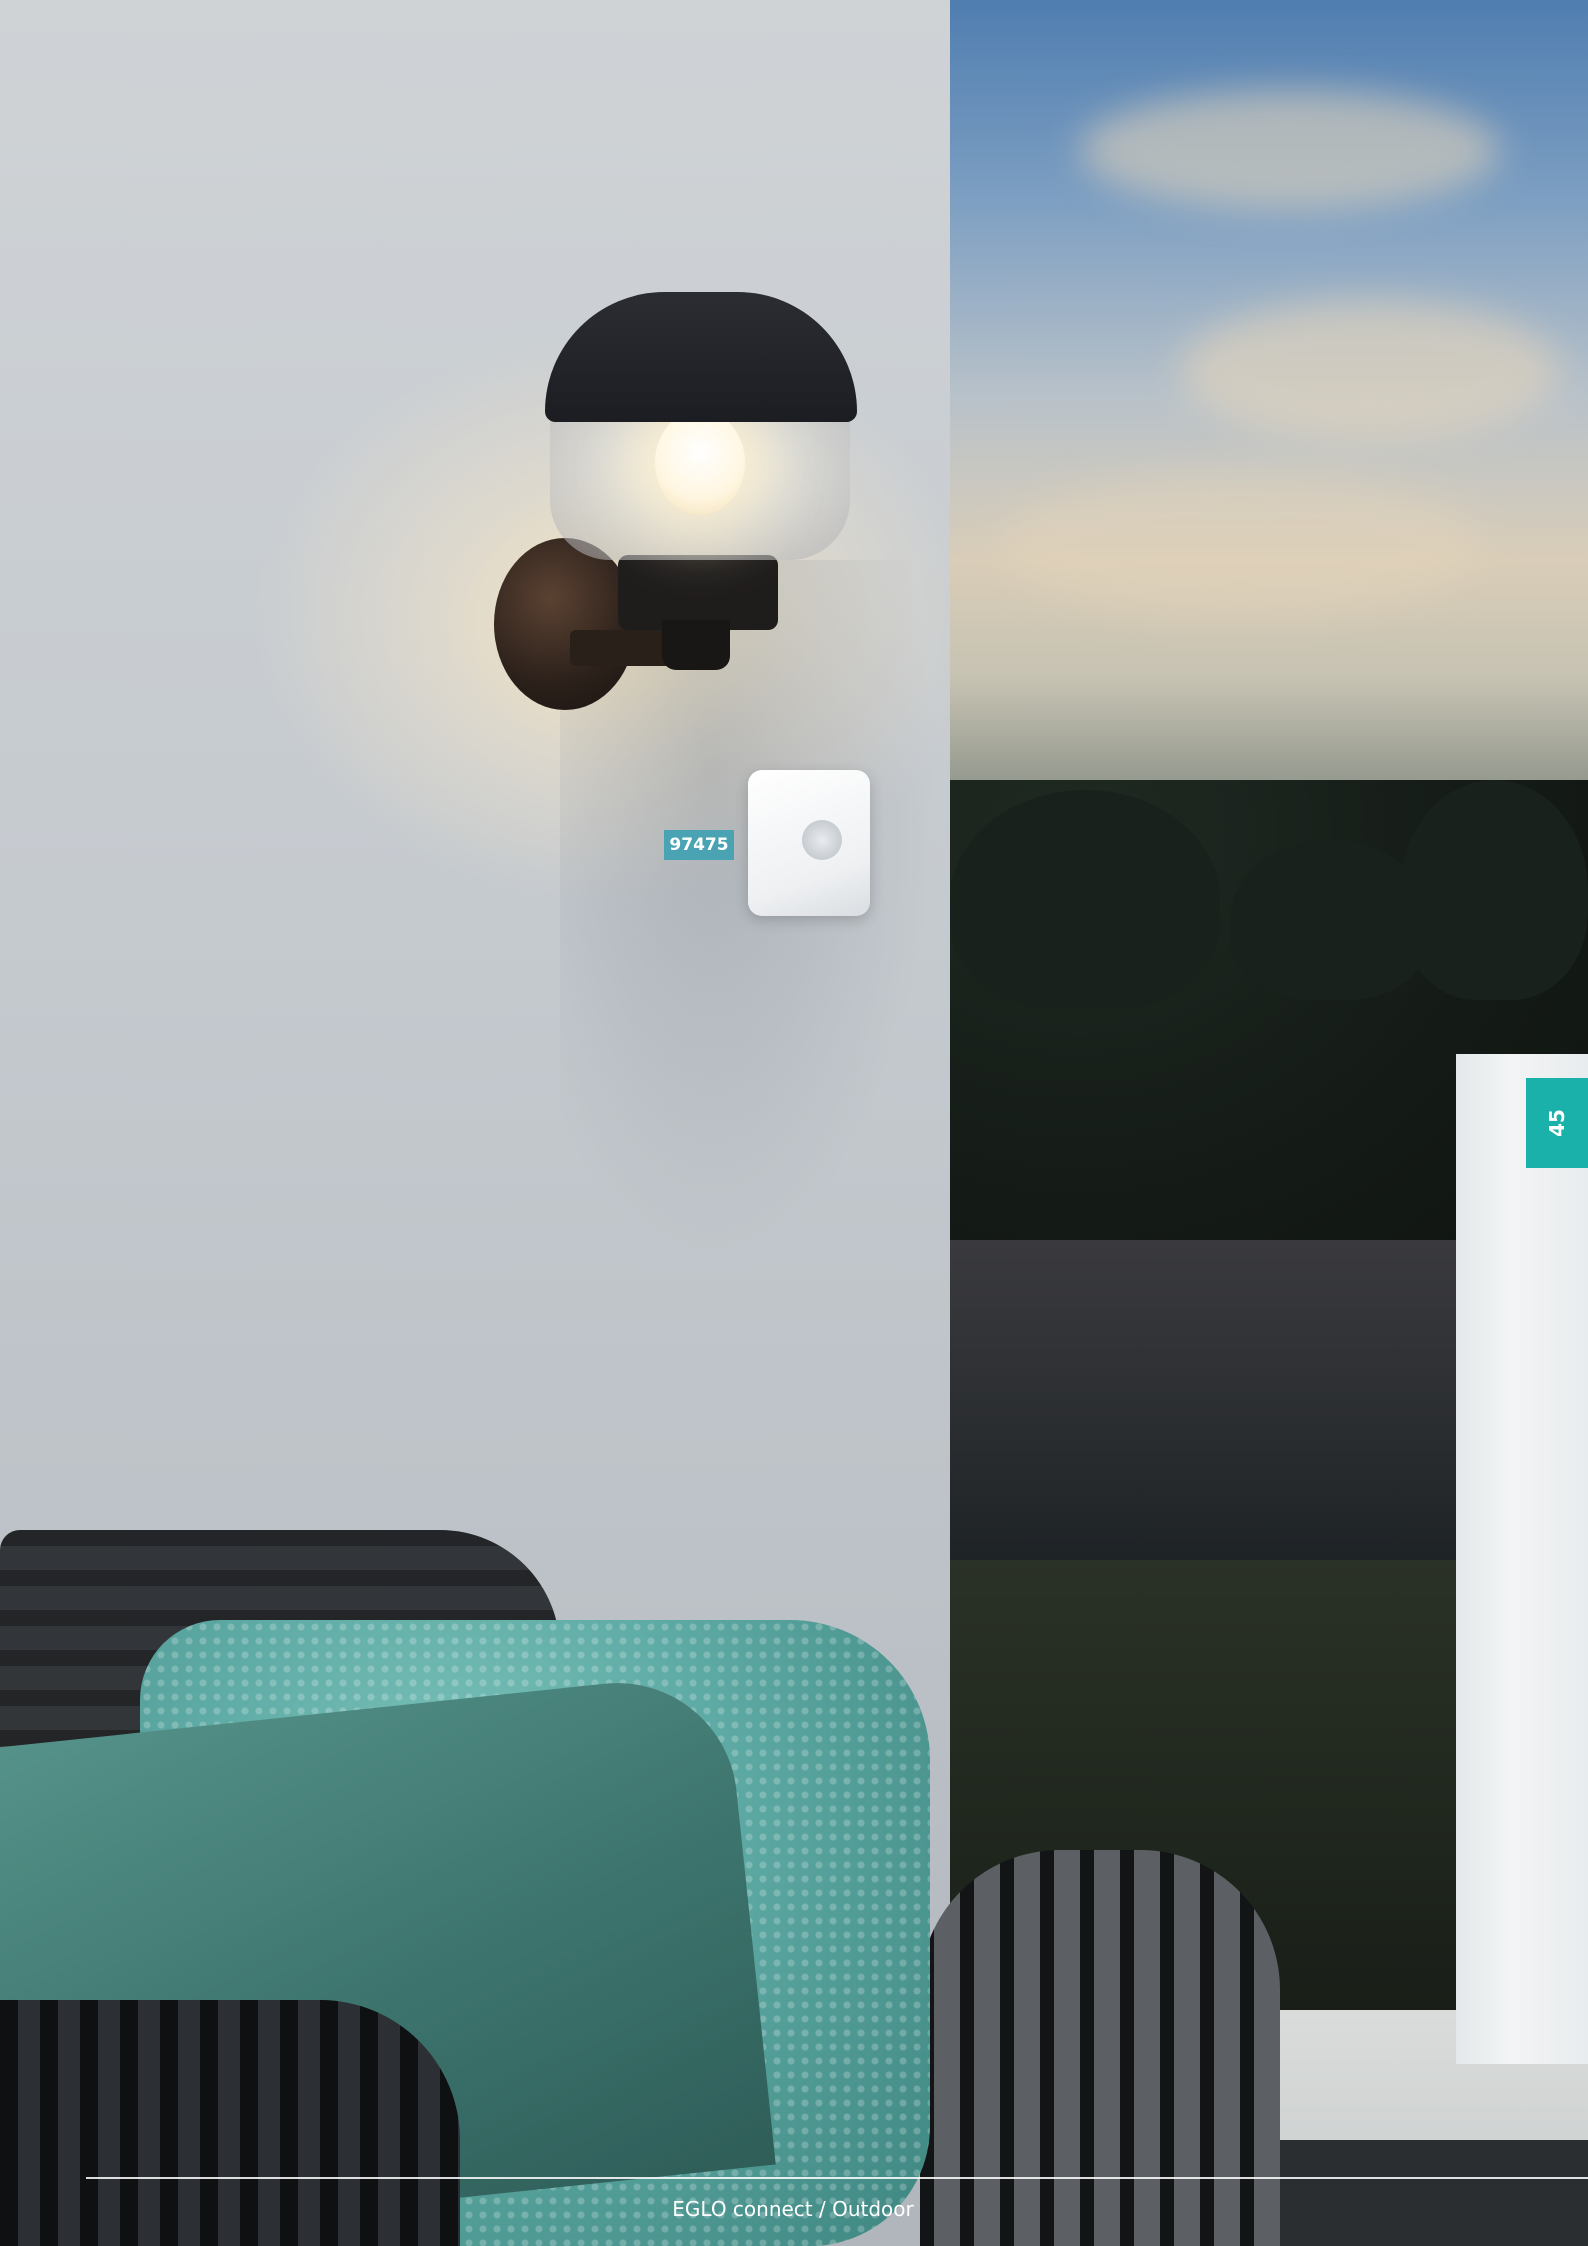 Image resolution: width=1588 pixels, height=2246 pixels. What do you see at coordinates (1100, 2048) in the screenshot?
I see `rattan-chair-armrest` at bounding box center [1100, 2048].